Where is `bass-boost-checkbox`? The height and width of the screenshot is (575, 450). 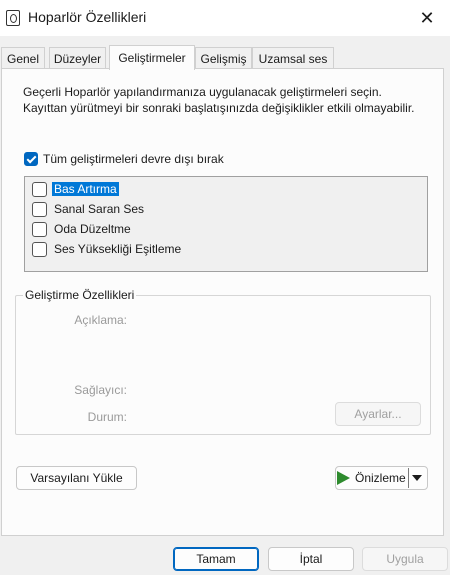
bass-boost-checkbox is located at coordinates (39, 189).